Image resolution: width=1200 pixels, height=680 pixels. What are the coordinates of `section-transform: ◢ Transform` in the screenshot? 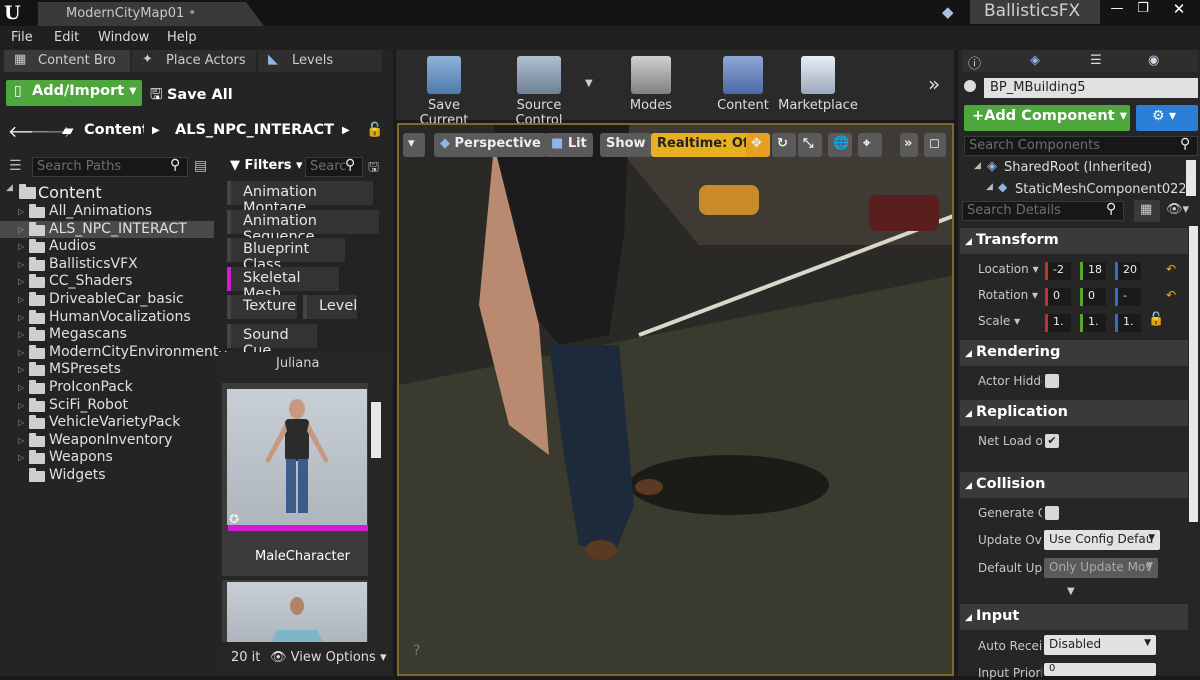 It's located at (1074, 241).